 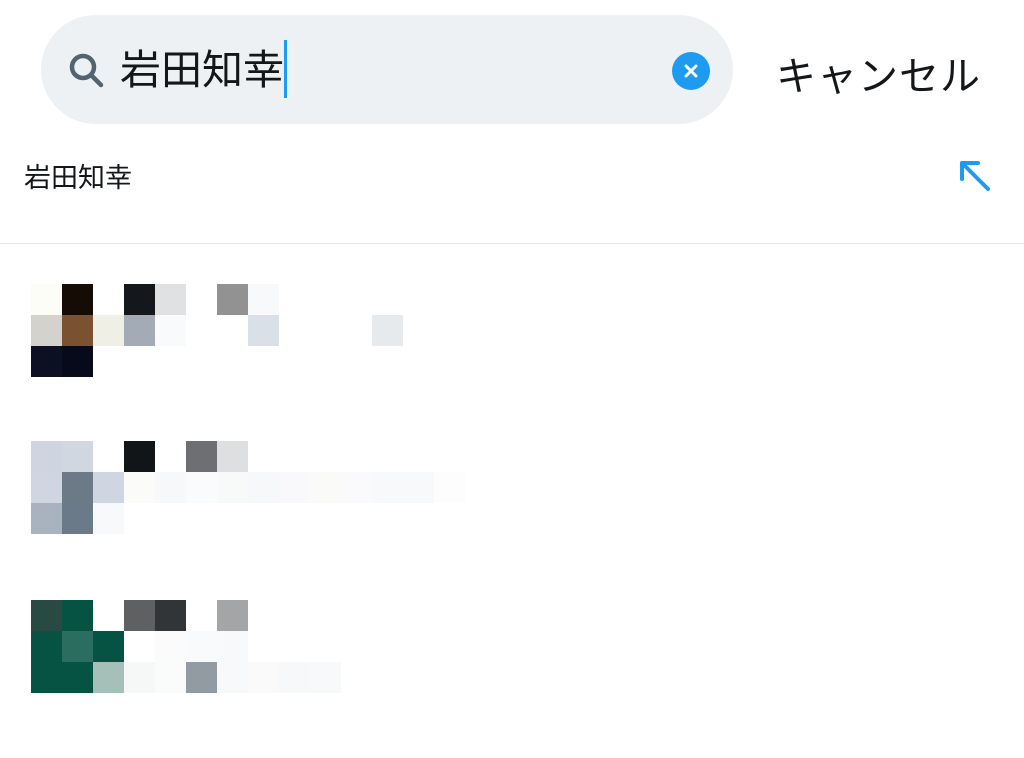 What do you see at coordinates (878, 73) in the screenshot?
I see `cancel-button: キャンセル` at bounding box center [878, 73].